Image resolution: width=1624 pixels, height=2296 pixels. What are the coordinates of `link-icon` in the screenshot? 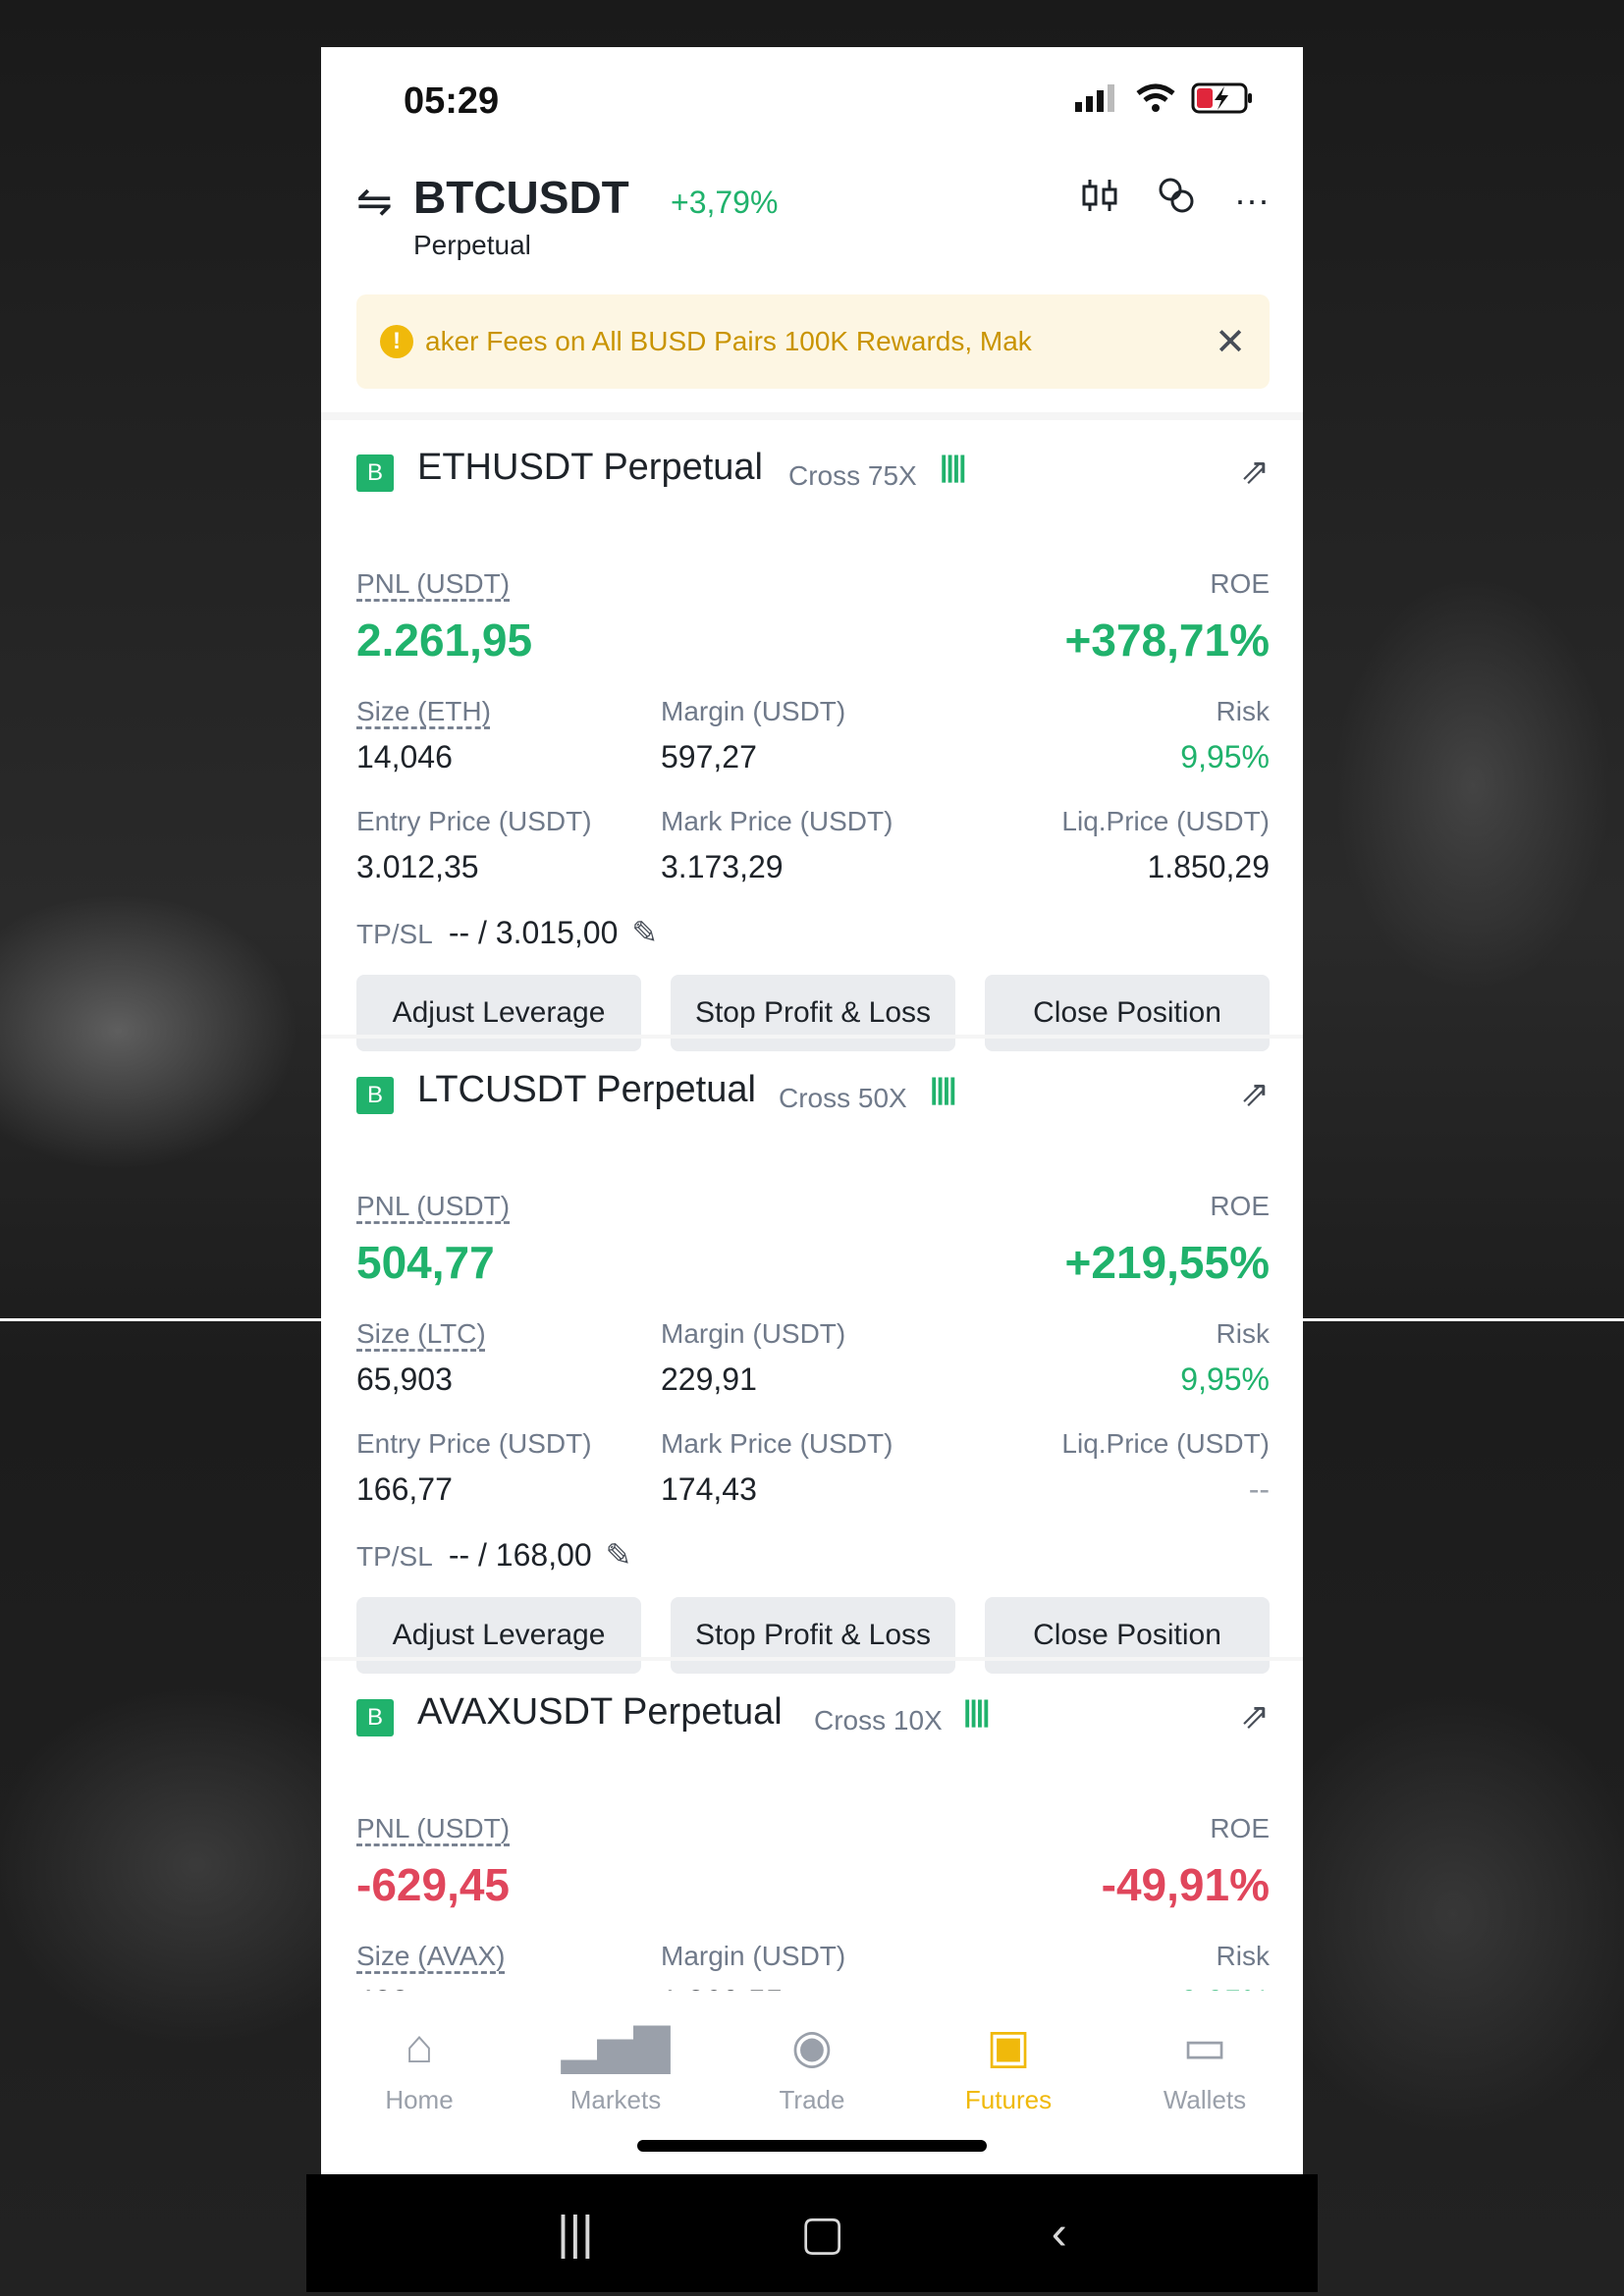 It's located at (1176, 200).